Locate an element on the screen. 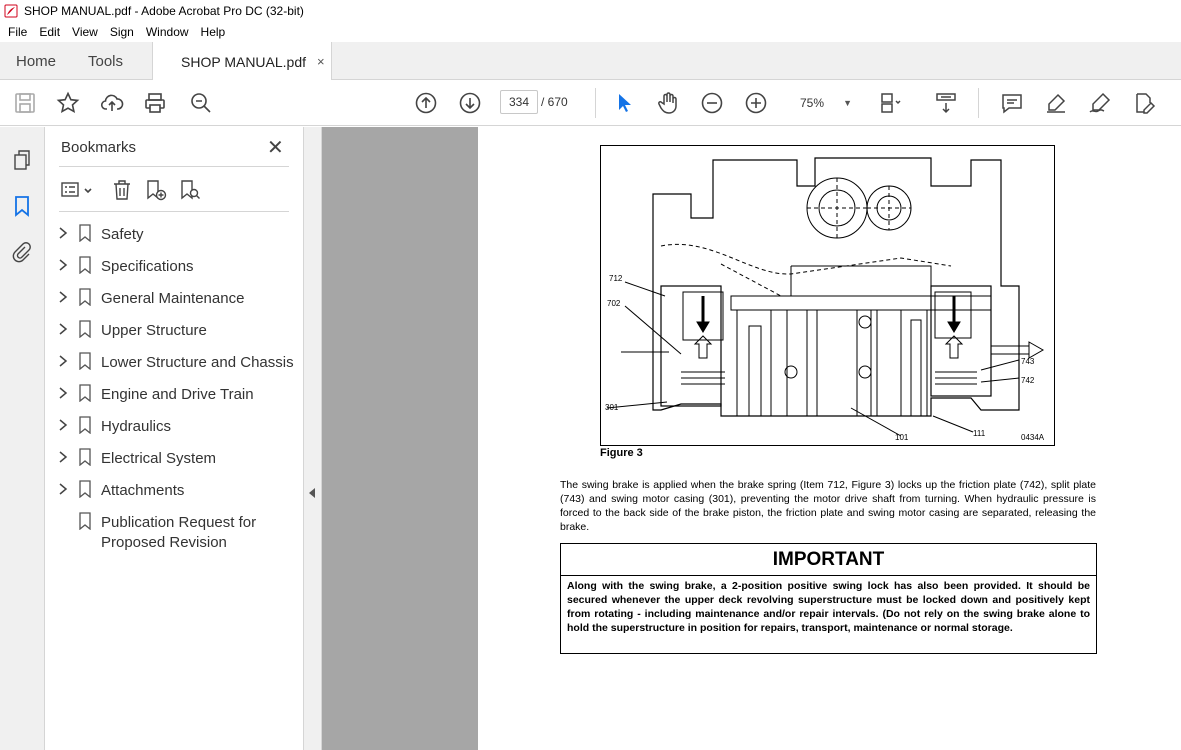 This screenshot has width=1181, height=750. find-bookmark-icon is located at coordinates (190, 190).